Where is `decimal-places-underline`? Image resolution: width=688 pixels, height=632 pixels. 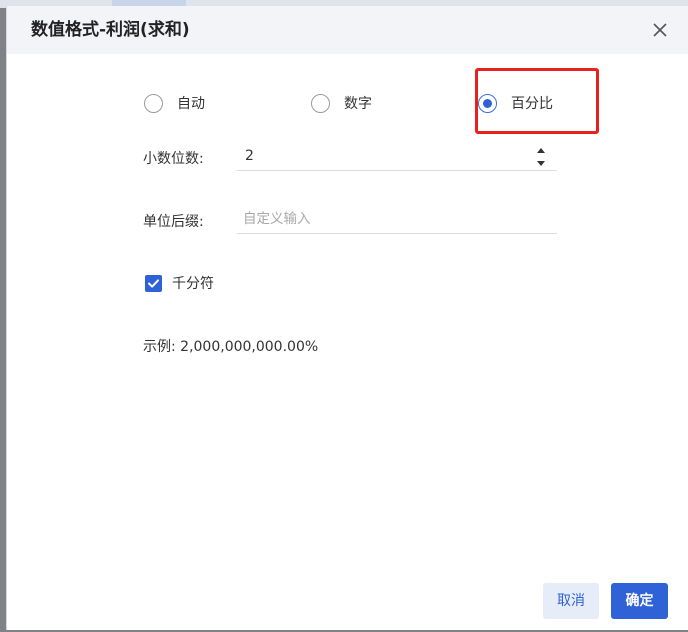 decimal-places-underline is located at coordinates (397, 170).